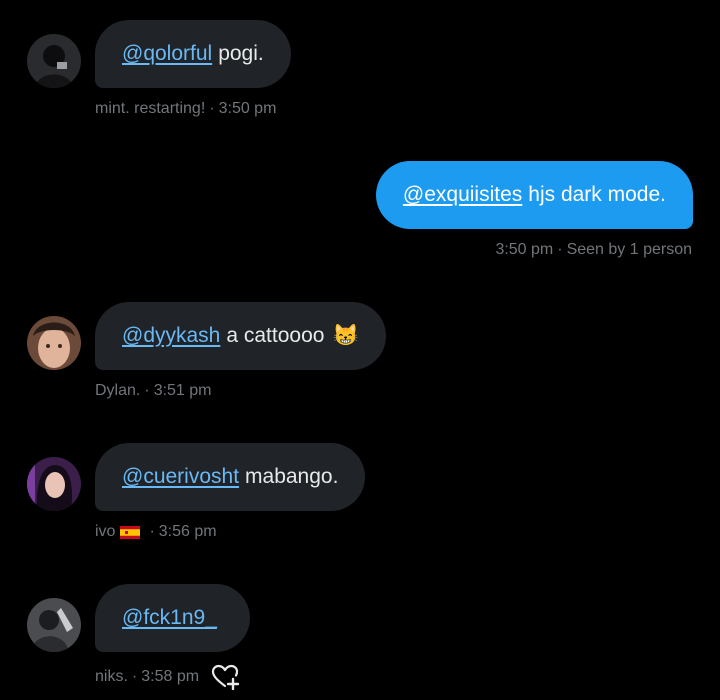  I want to click on message-meta: mint. restarting! · 3:50 pm, so click(185, 109).